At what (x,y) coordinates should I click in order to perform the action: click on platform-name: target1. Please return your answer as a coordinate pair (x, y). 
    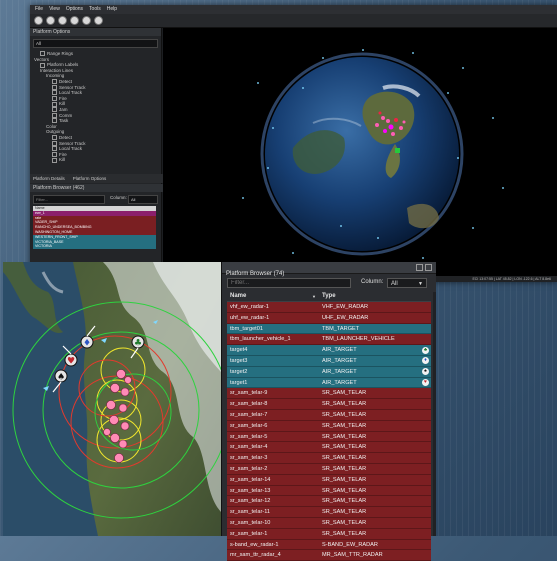
    Looking at the image, I should click on (239, 382).